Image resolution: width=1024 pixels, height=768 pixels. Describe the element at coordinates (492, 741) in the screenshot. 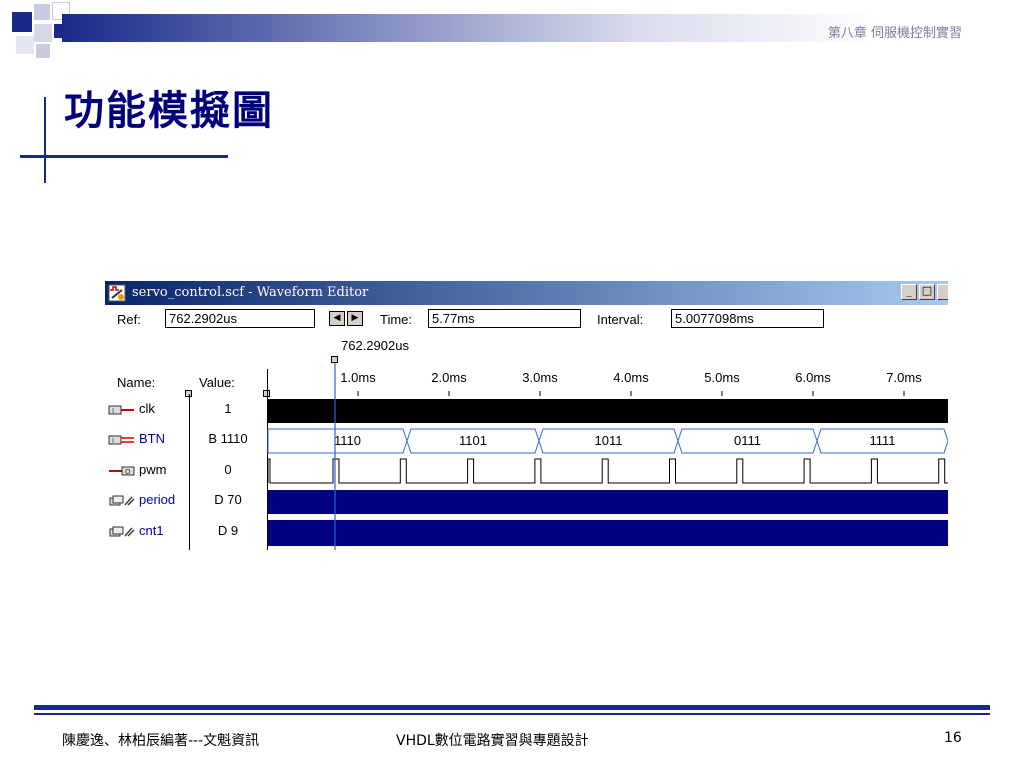

I see `footer-book-title: VHDL數位電路實習與專題設計` at that location.